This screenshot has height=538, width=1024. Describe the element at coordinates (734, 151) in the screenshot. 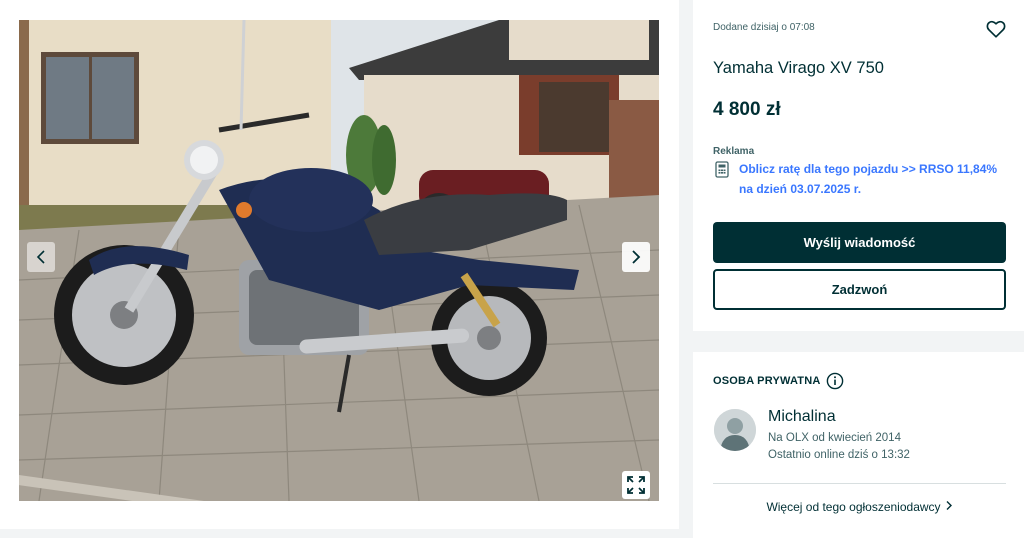

I see `ad-label: Reklama` at that location.